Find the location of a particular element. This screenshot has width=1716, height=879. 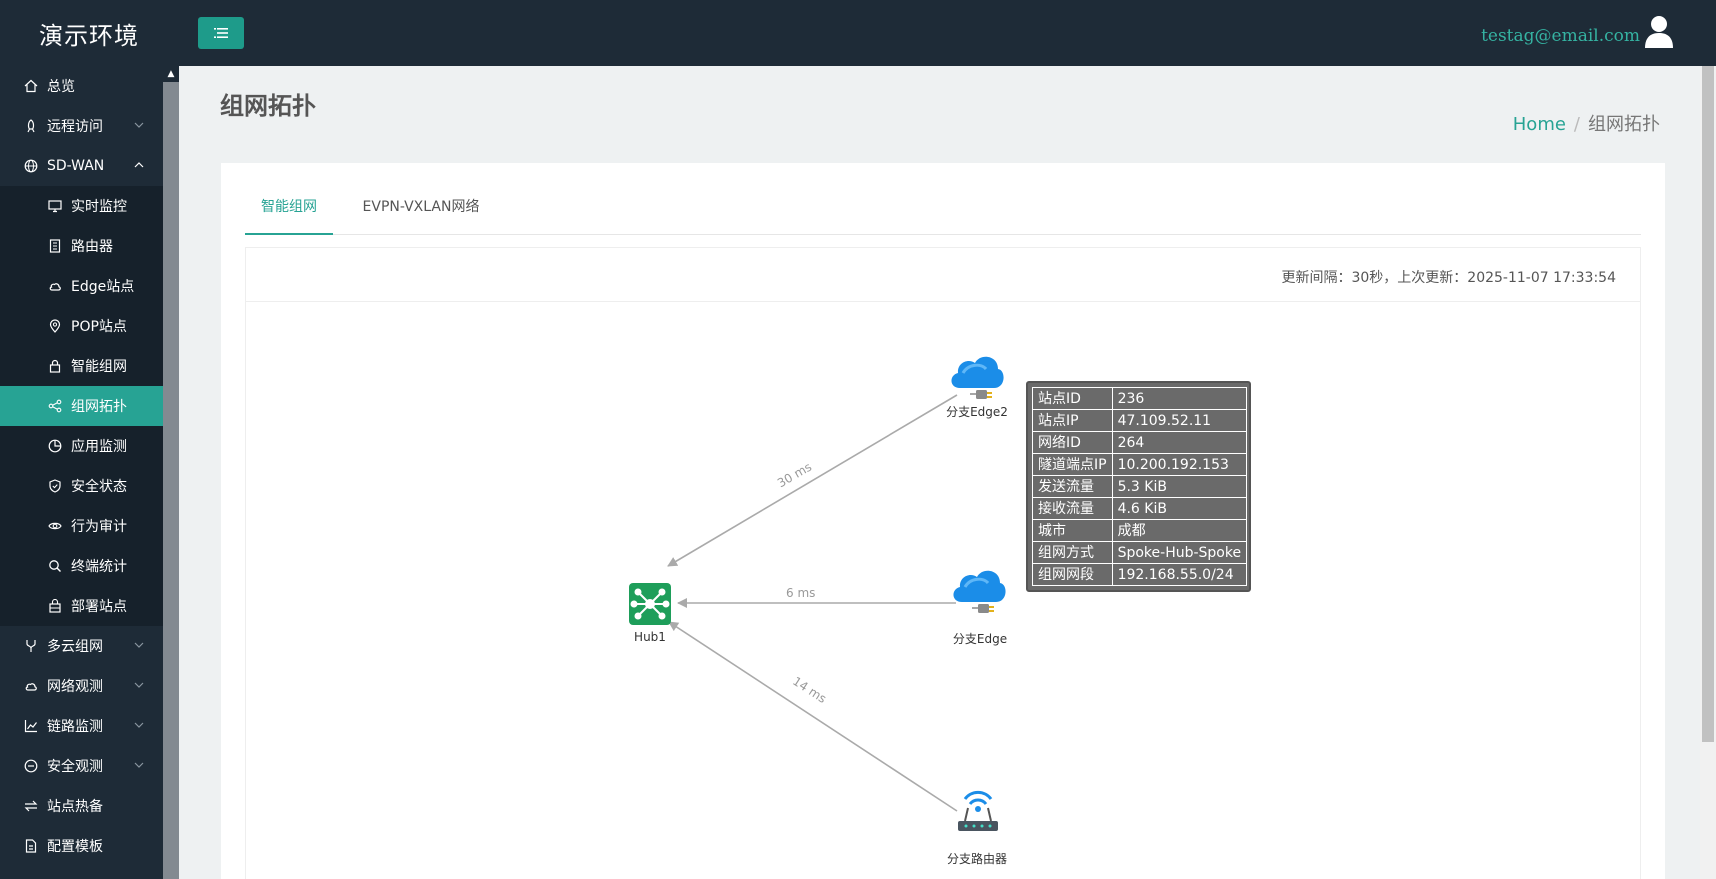

sidebar-item-link-monitor: 链路监测 is located at coordinates (81, 726).